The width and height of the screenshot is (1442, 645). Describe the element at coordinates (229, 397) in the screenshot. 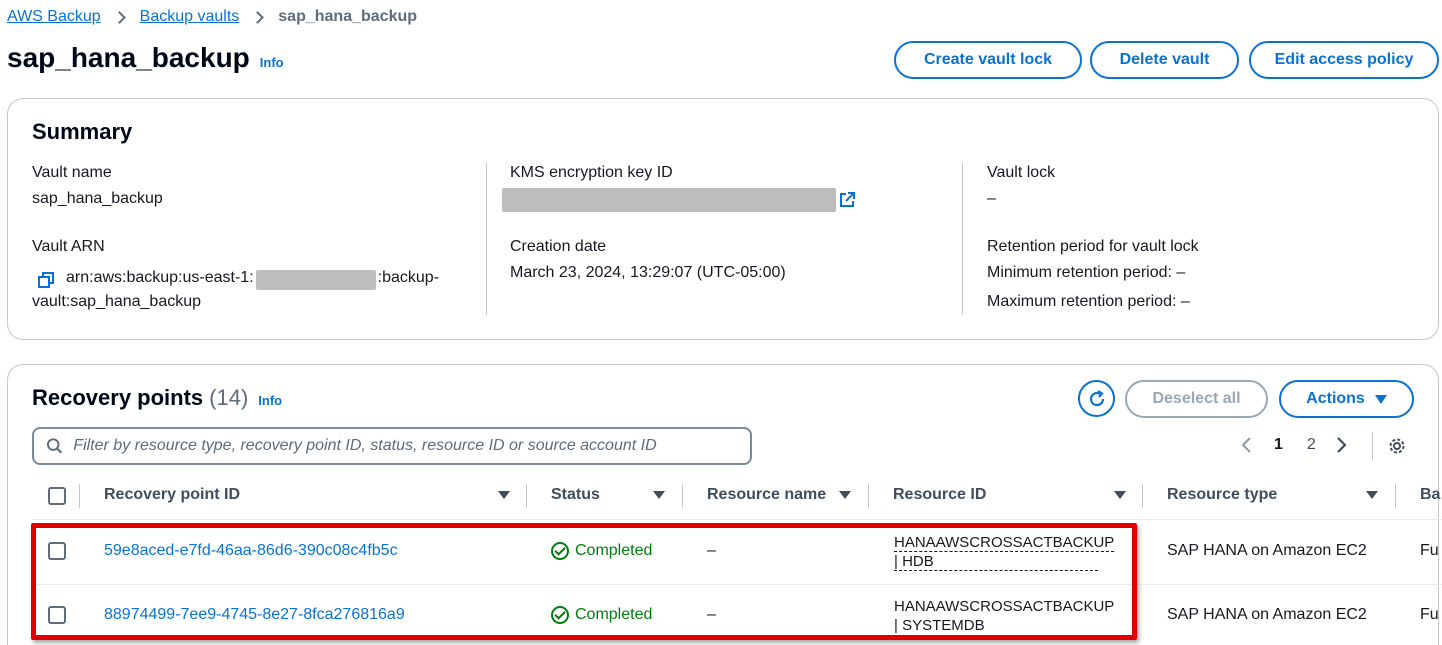

I see `recovery-points-count: (14)` at that location.